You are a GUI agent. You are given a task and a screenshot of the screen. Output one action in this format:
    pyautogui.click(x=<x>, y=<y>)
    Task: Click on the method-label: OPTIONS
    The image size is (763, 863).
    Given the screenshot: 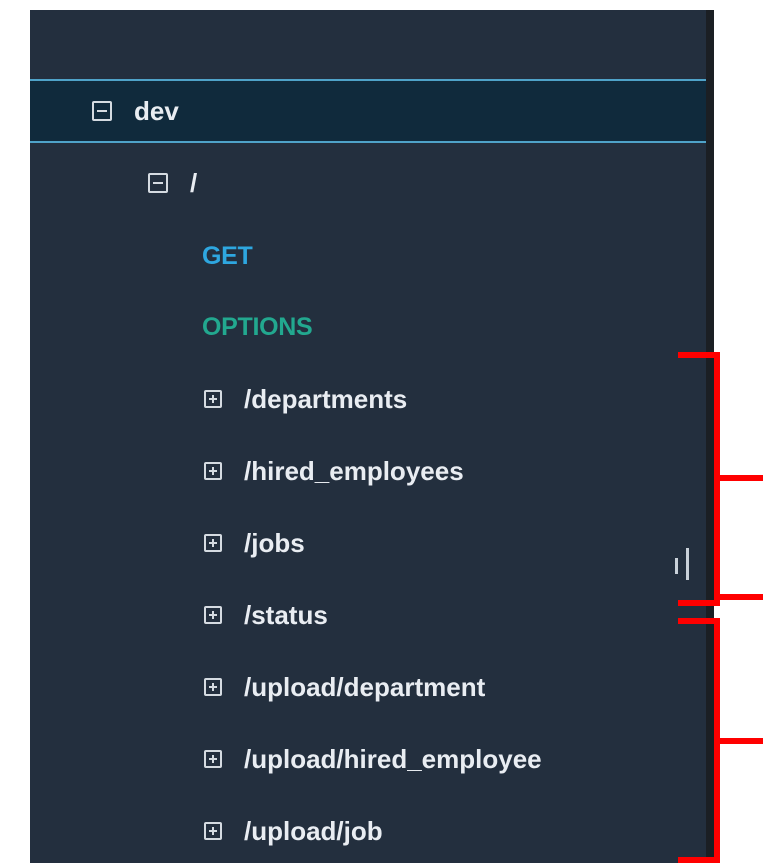 What is the action you would take?
    pyautogui.click(x=257, y=326)
    